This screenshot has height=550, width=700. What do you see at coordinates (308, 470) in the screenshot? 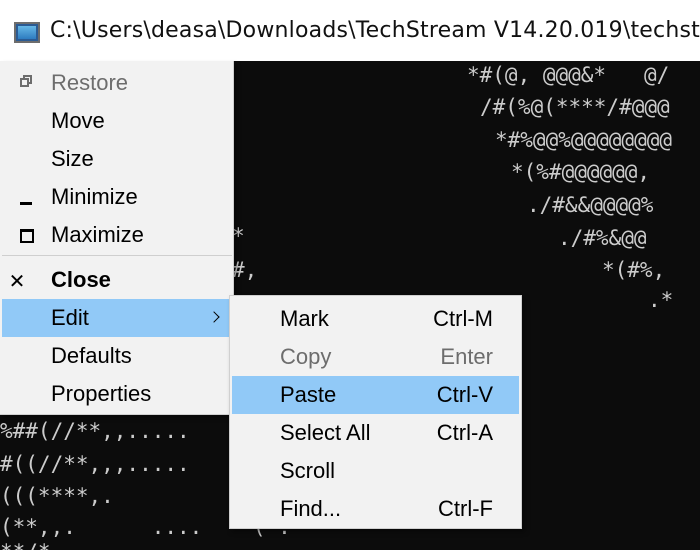
I see `menu-item-label: Scroll` at bounding box center [308, 470].